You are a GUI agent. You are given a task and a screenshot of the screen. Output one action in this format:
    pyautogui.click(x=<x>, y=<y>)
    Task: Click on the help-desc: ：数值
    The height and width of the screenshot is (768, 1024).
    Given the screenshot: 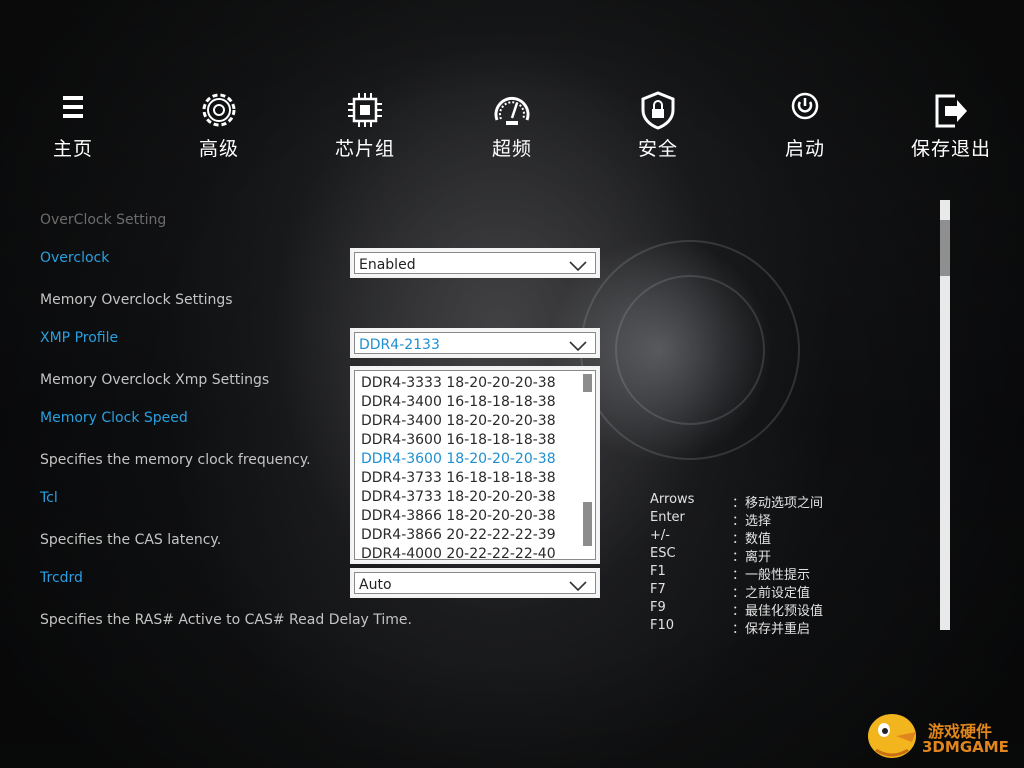 What is the action you would take?
    pyautogui.click(x=752, y=539)
    